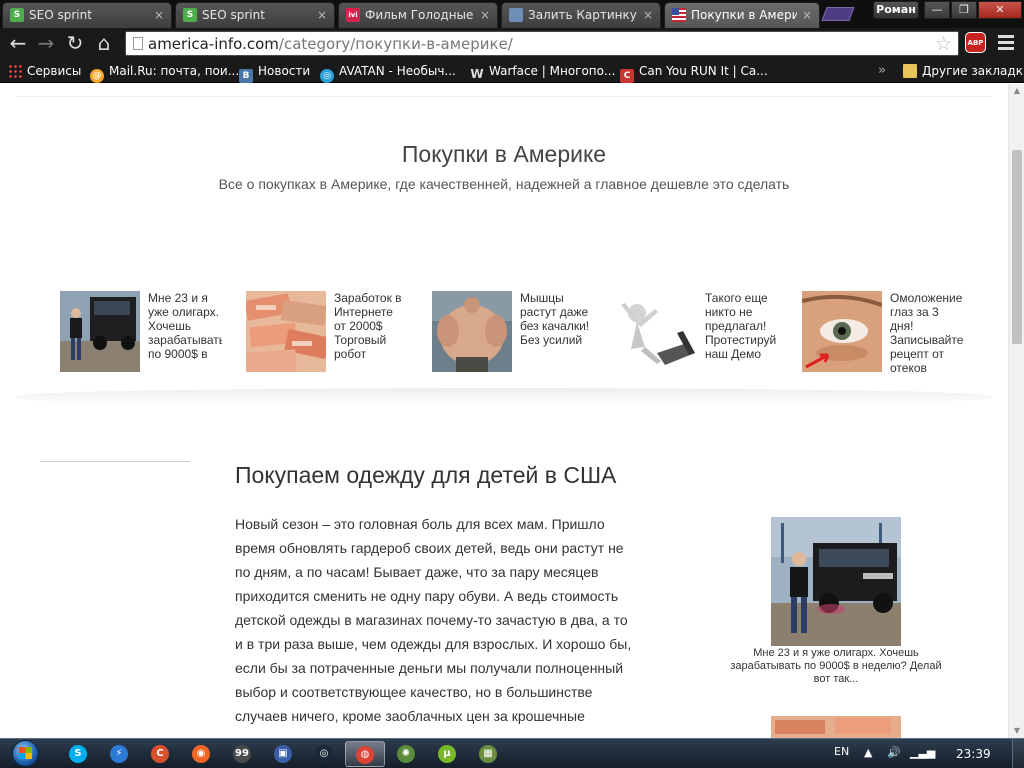  I want to click on tab-label: Фильм Голодные и, so click(420, 15).